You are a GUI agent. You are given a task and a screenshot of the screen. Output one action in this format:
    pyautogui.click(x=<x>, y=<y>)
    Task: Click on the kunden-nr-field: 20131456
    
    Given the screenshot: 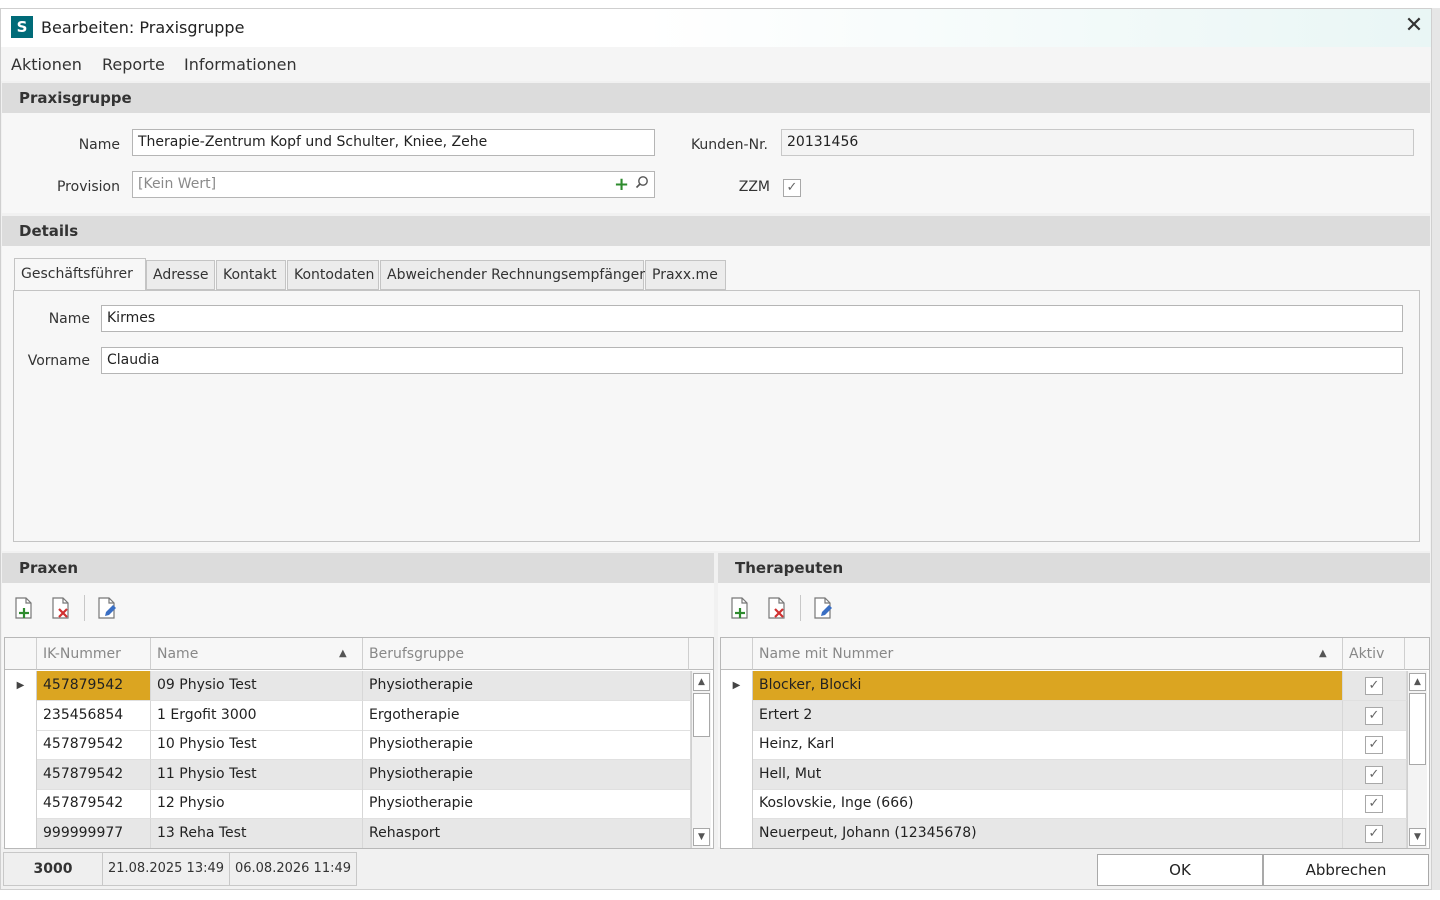 What is the action you would take?
    pyautogui.click(x=1097, y=142)
    